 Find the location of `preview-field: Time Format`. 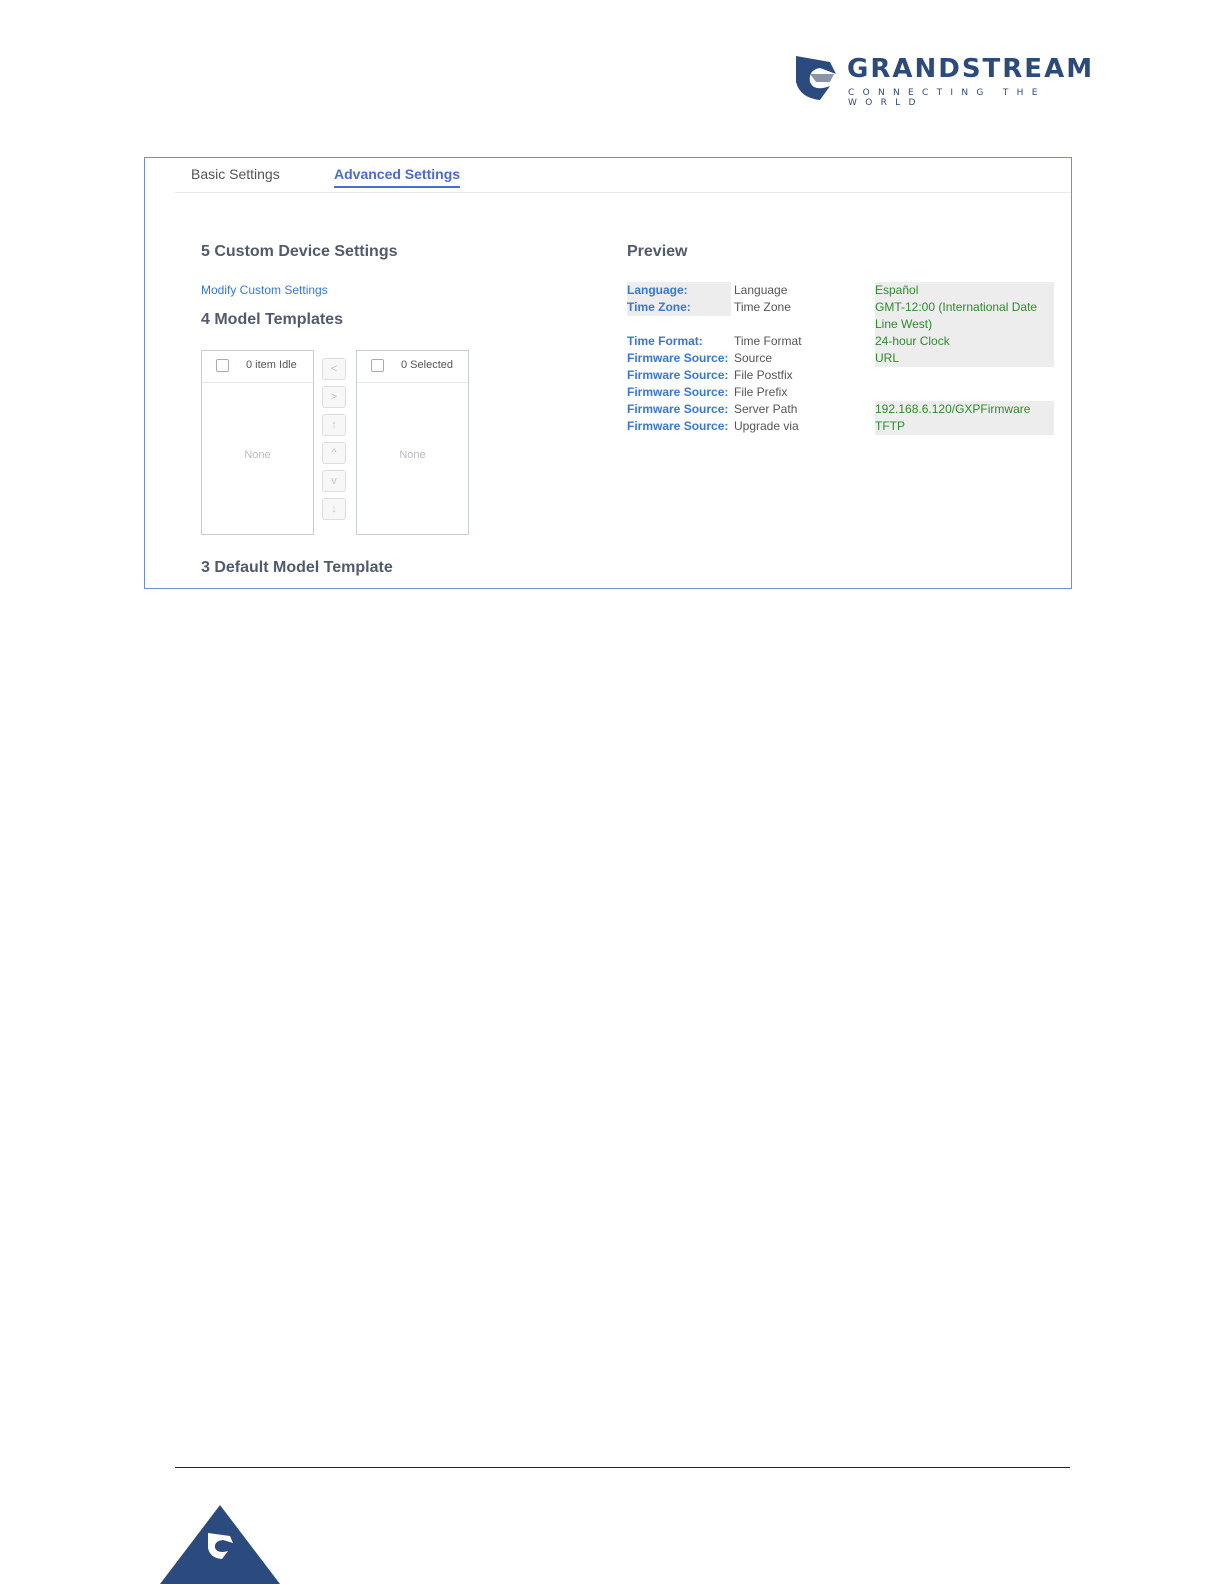

preview-field: Time Format is located at coordinates (768, 341).